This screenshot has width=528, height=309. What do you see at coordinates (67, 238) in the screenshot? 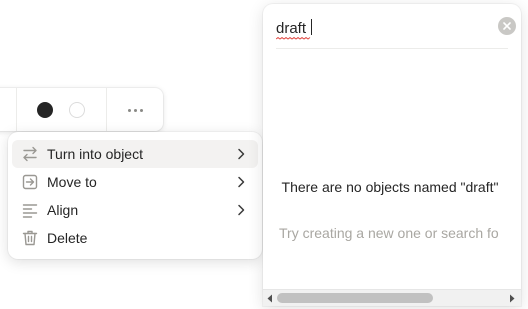
I see `menu-item-label: Delete` at bounding box center [67, 238].